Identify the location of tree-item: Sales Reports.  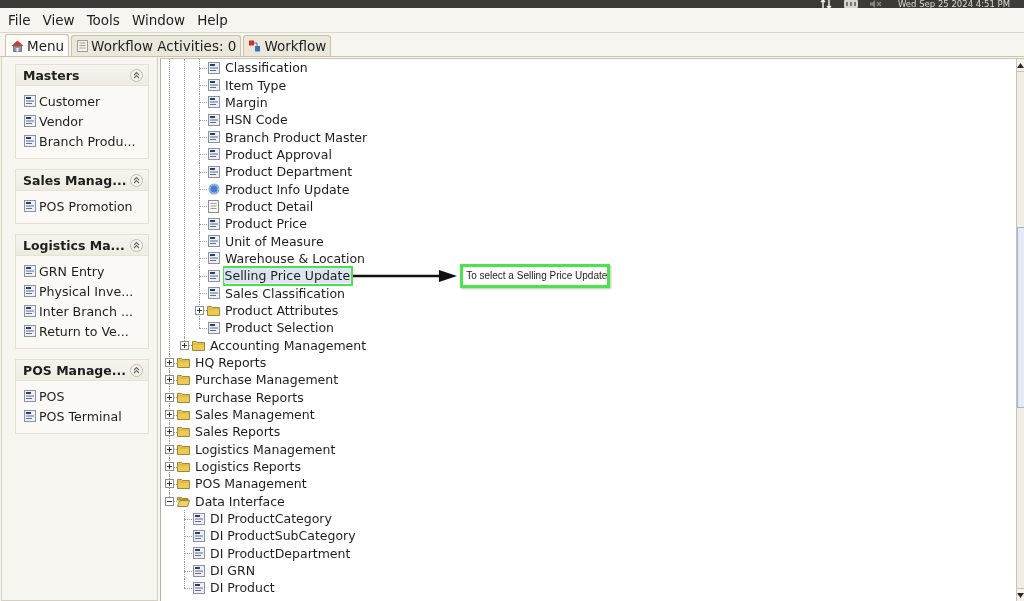
(238, 432).